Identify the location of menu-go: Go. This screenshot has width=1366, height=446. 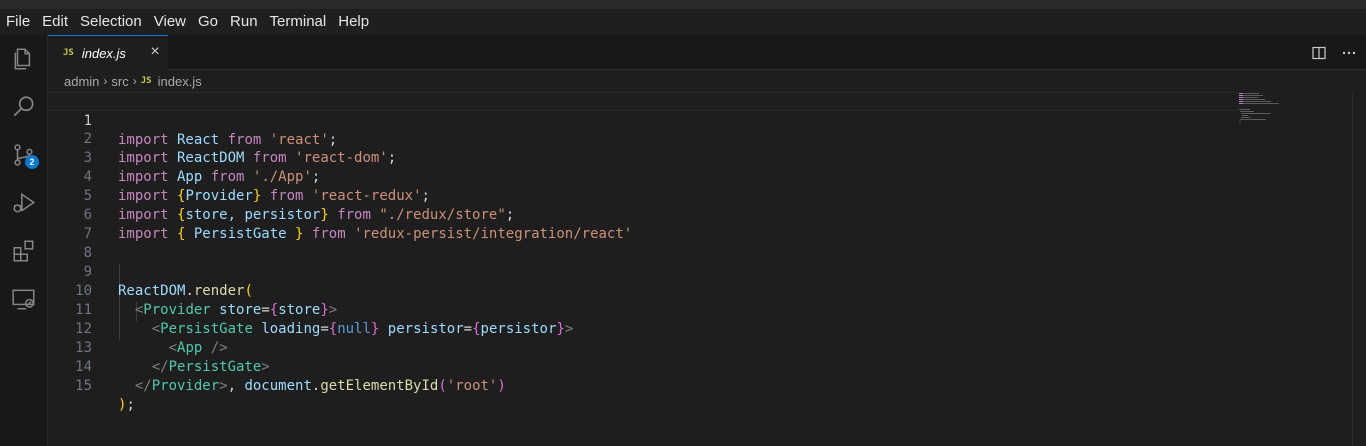
(208, 22).